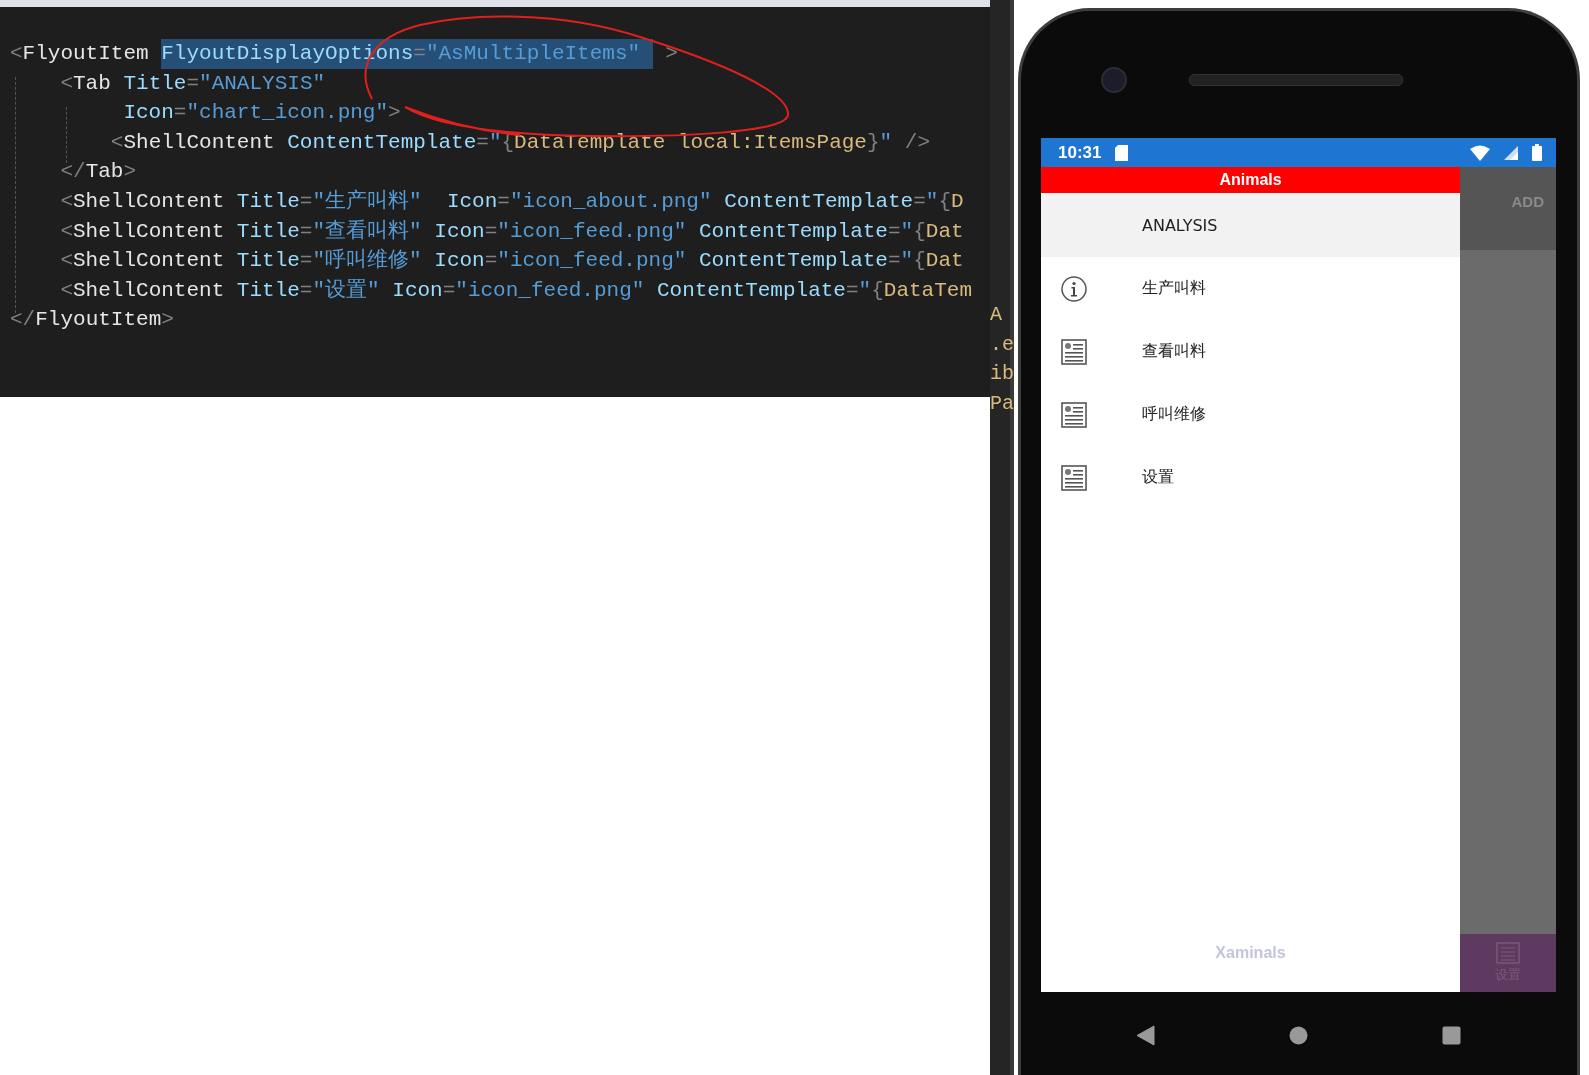 This screenshot has width=1589, height=1075. I want to click on code-token: />, so click(916, 142).